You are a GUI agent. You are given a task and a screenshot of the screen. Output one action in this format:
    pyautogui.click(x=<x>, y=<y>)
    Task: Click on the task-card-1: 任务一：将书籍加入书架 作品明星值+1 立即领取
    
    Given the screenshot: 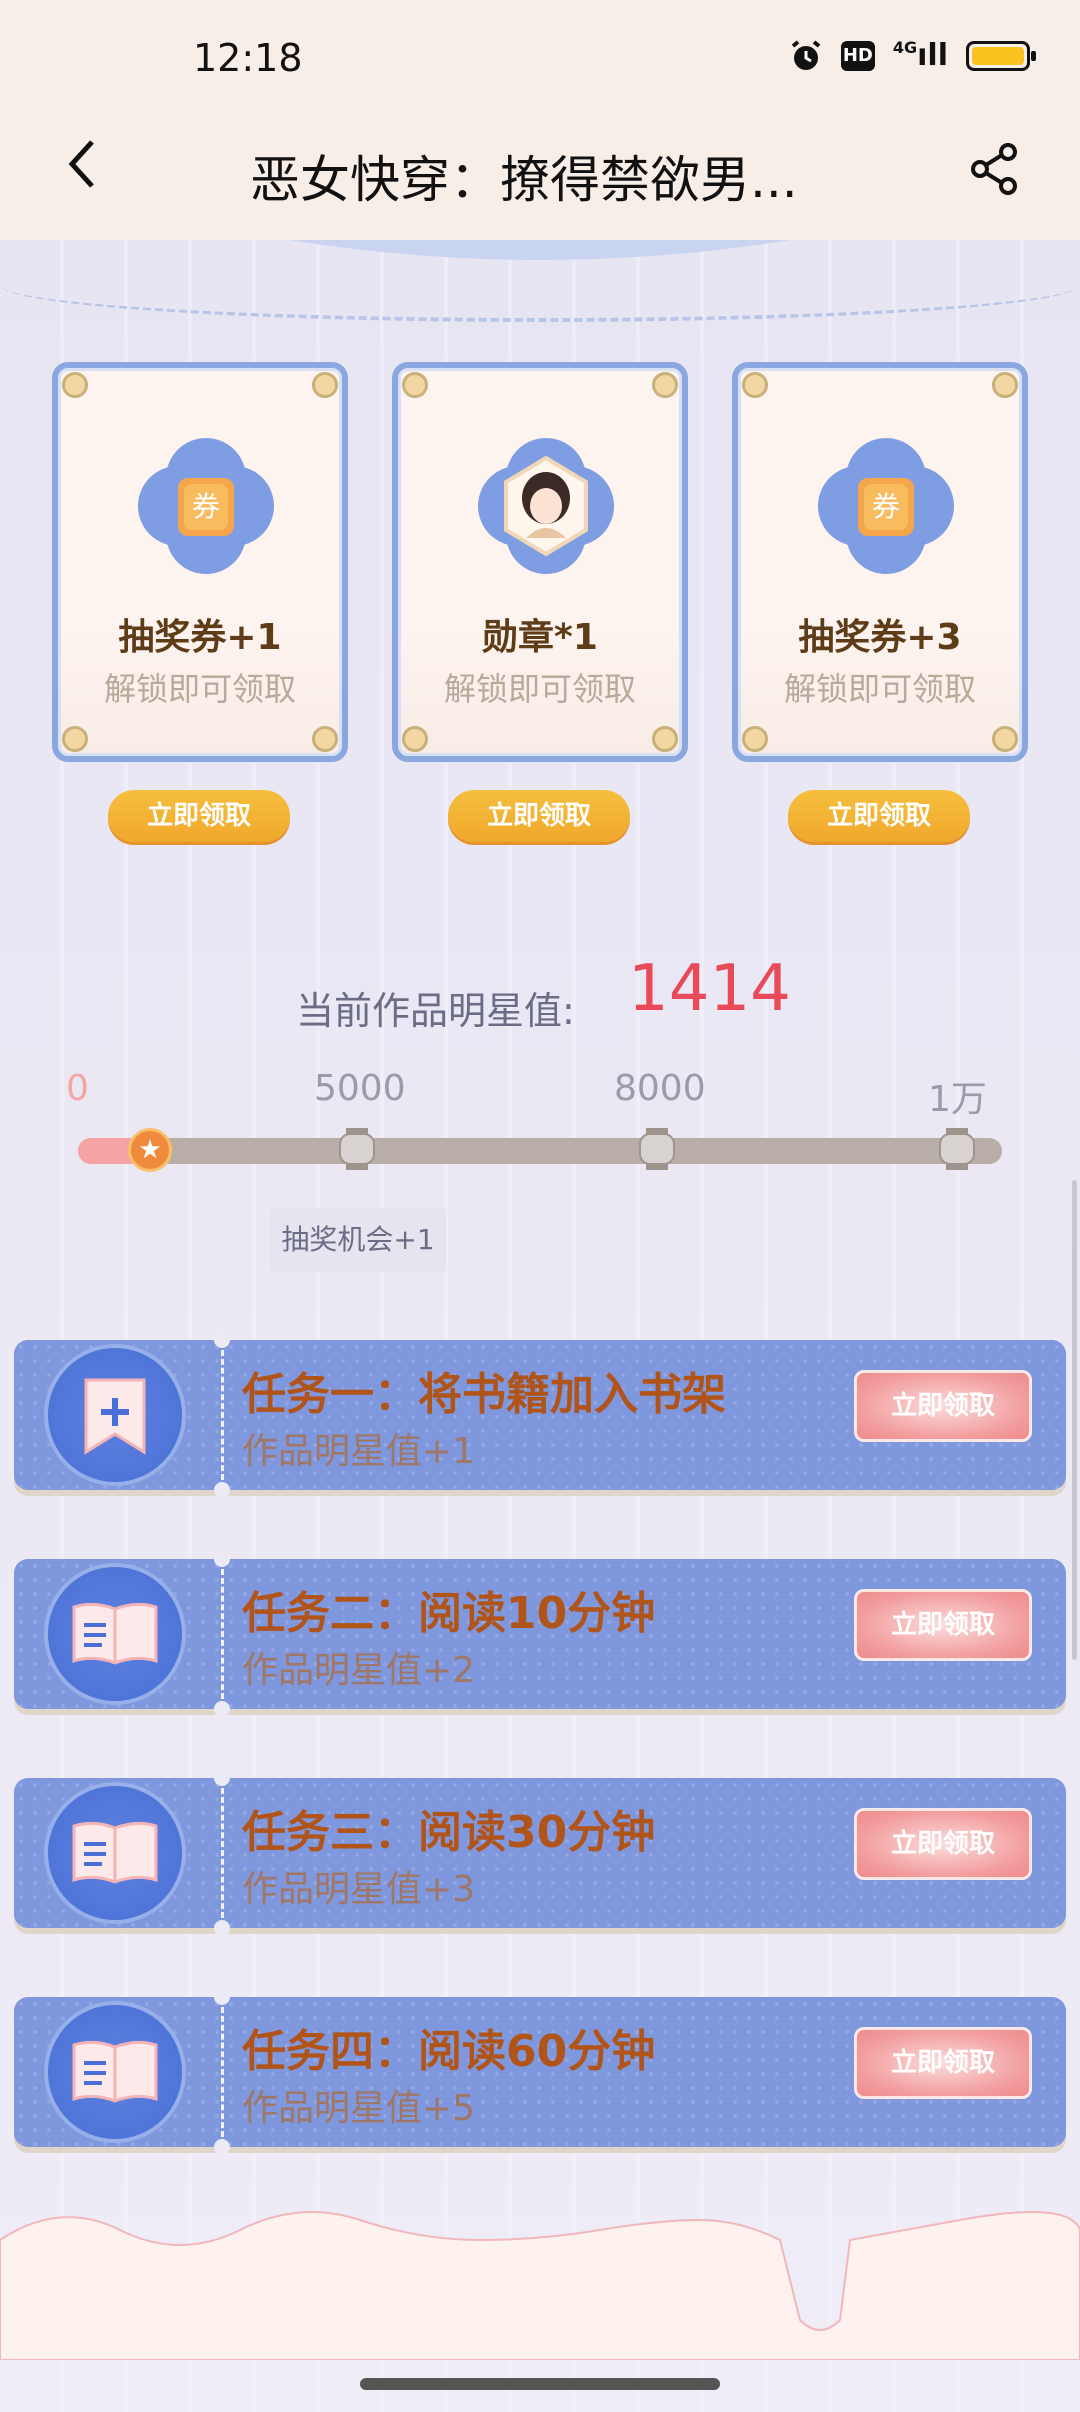 What is the action you would take?
    pyautogui.click(x=540, y=1415)
    